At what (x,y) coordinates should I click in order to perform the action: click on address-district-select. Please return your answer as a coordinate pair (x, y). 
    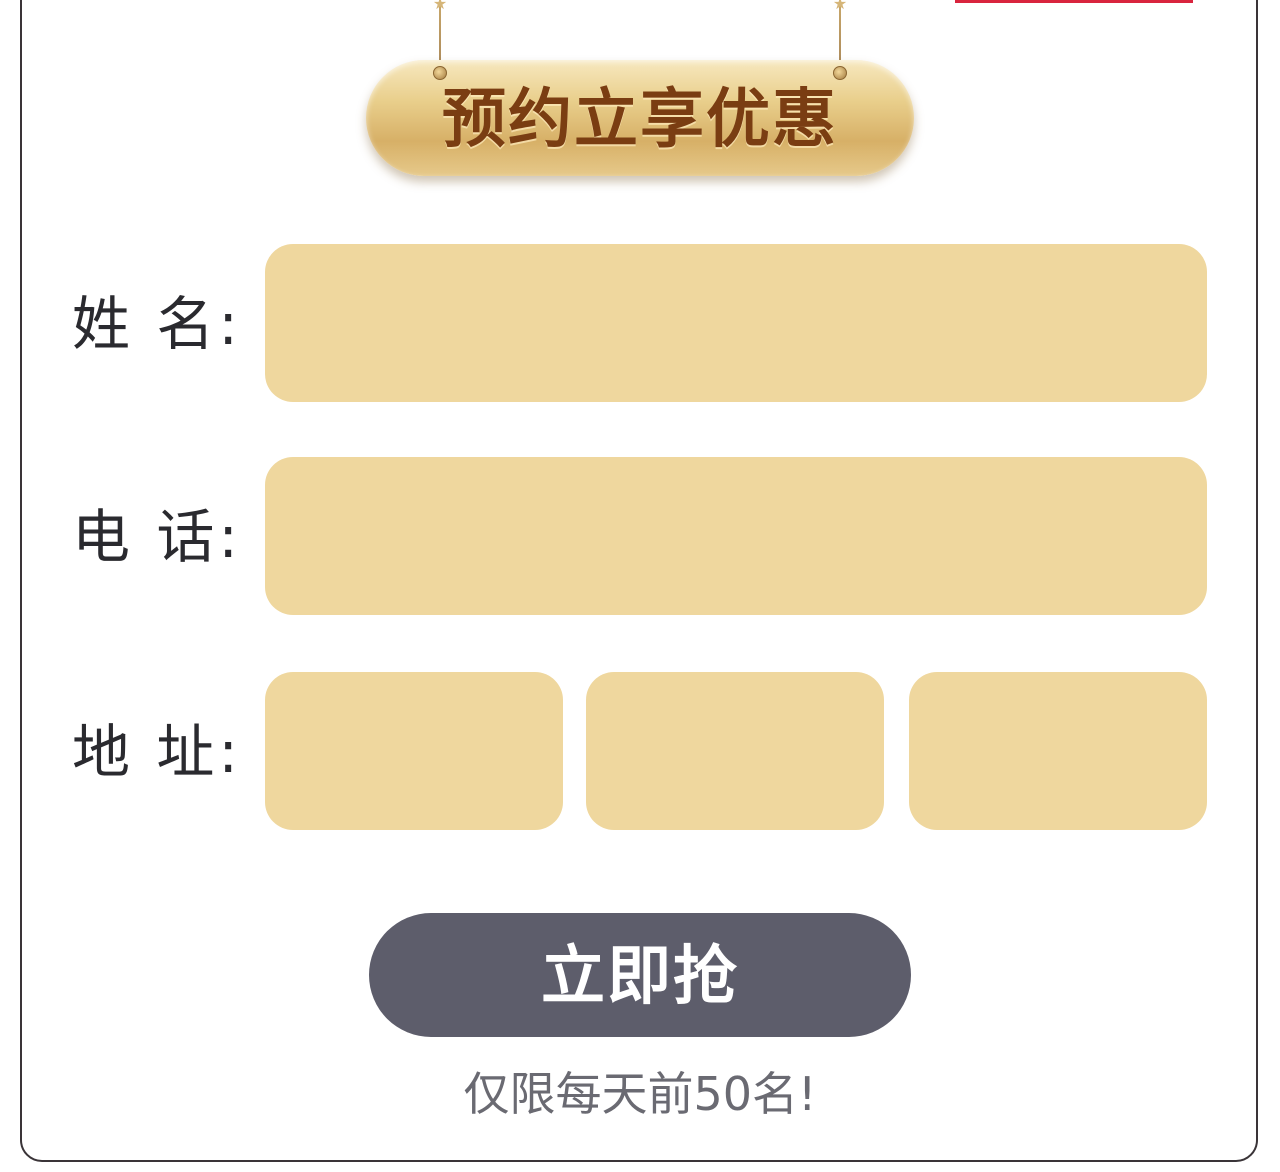
    Looking at the image, I should click on (1058, 751).